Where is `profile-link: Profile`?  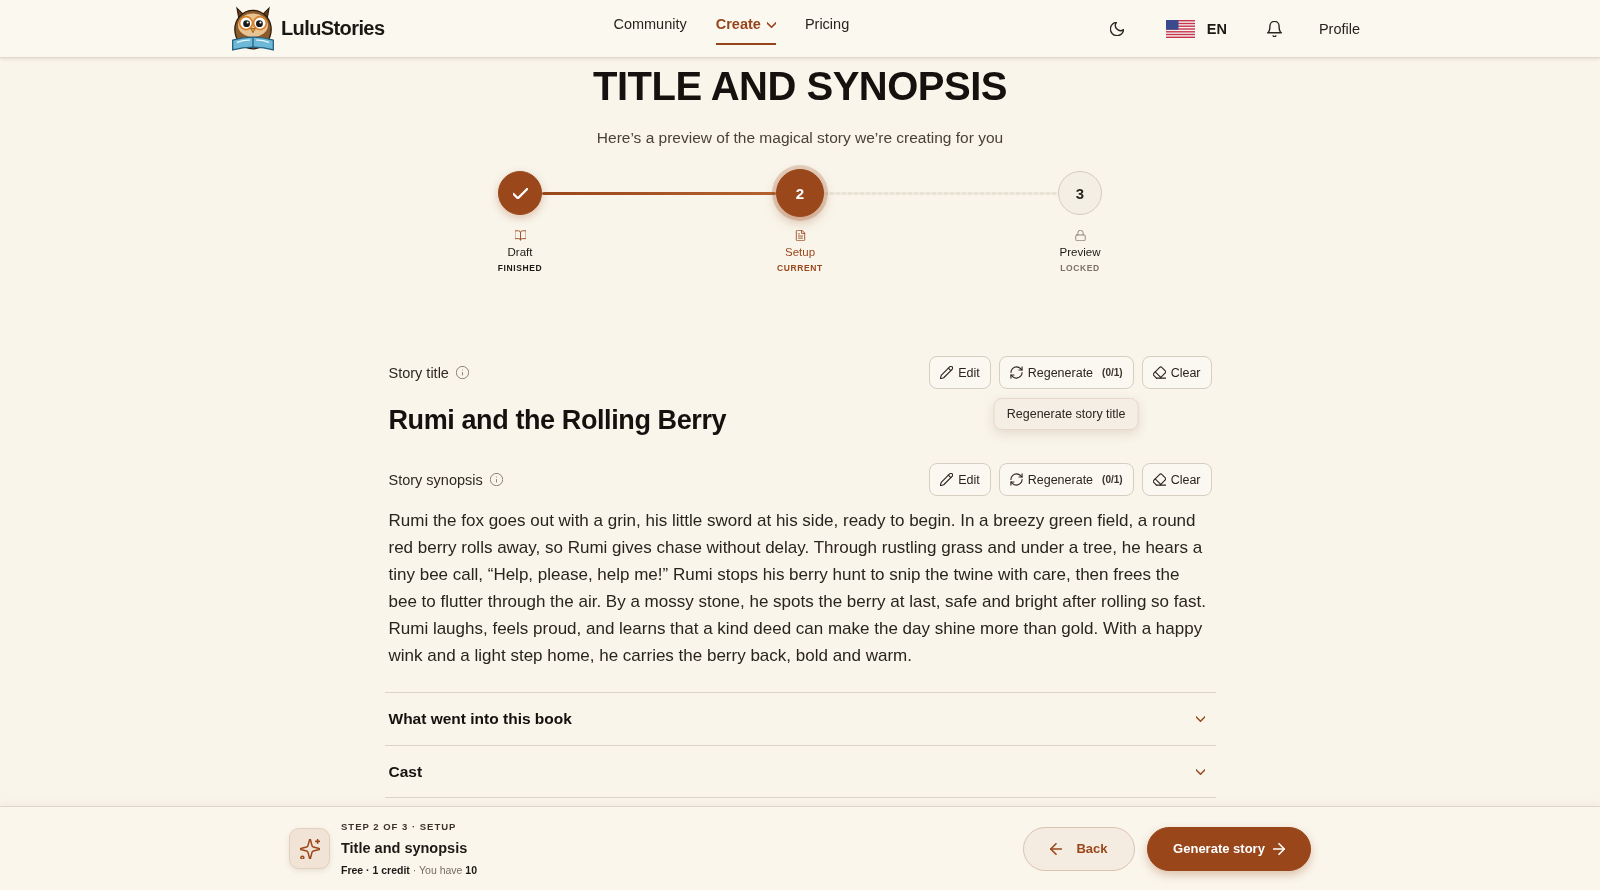
profile-link: Profile is located at coordinates (1339, 28).